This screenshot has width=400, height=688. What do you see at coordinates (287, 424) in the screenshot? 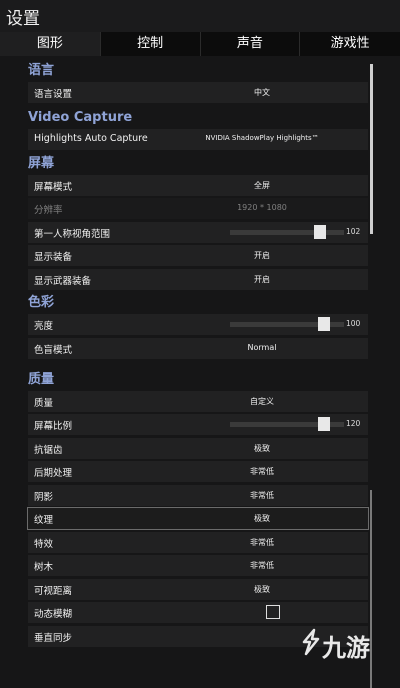
I see `screen-scale-slider` at bounding box center [287, 424].